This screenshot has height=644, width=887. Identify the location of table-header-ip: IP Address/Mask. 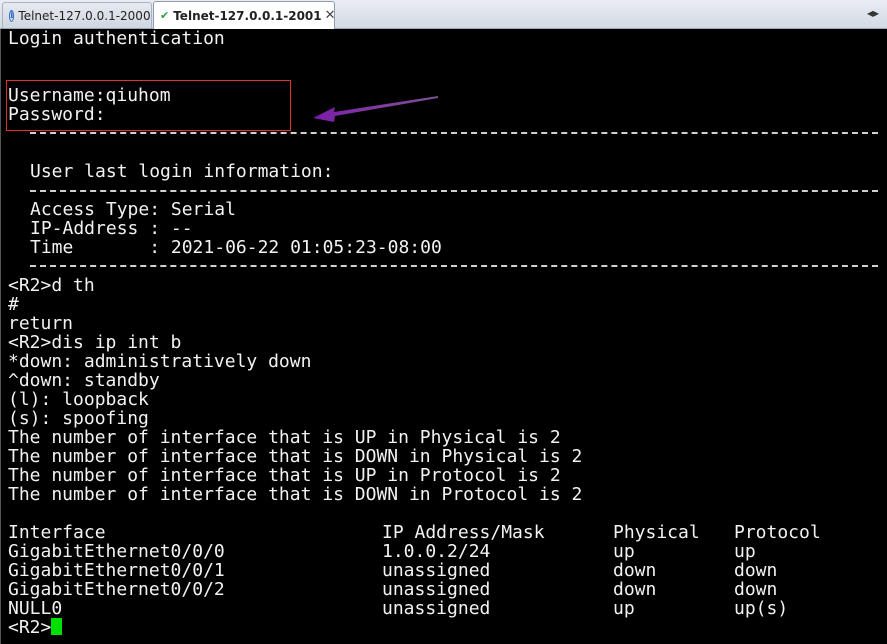
(463, 532).